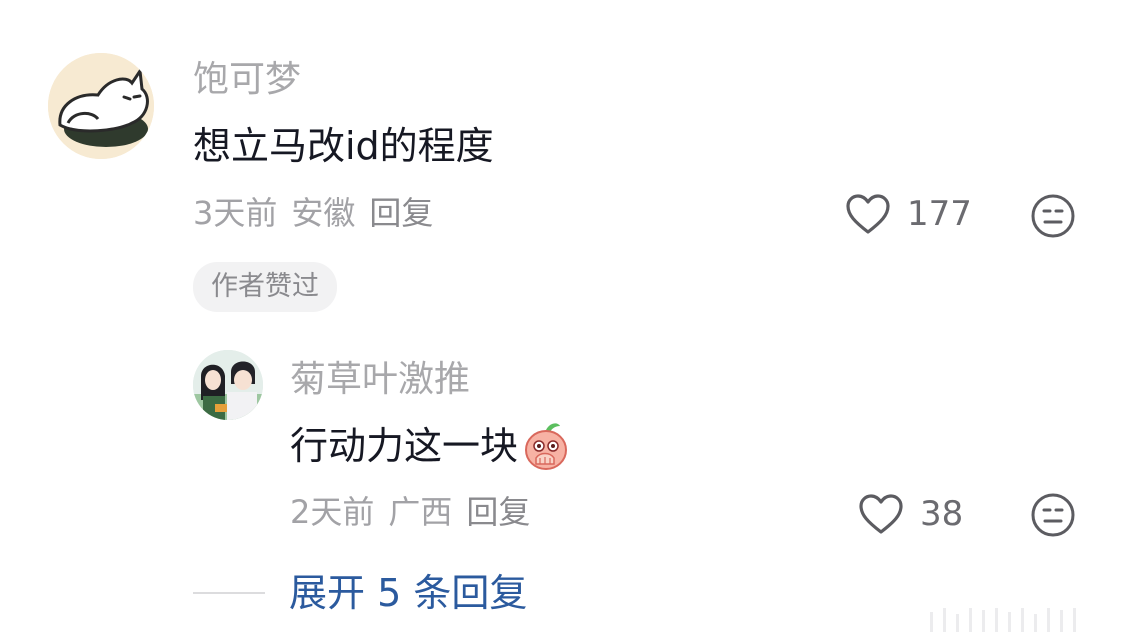 The height and width of the screenshot is (644, 1125). I want to click on reply-text: 行动力这一块, so click(404, 446).